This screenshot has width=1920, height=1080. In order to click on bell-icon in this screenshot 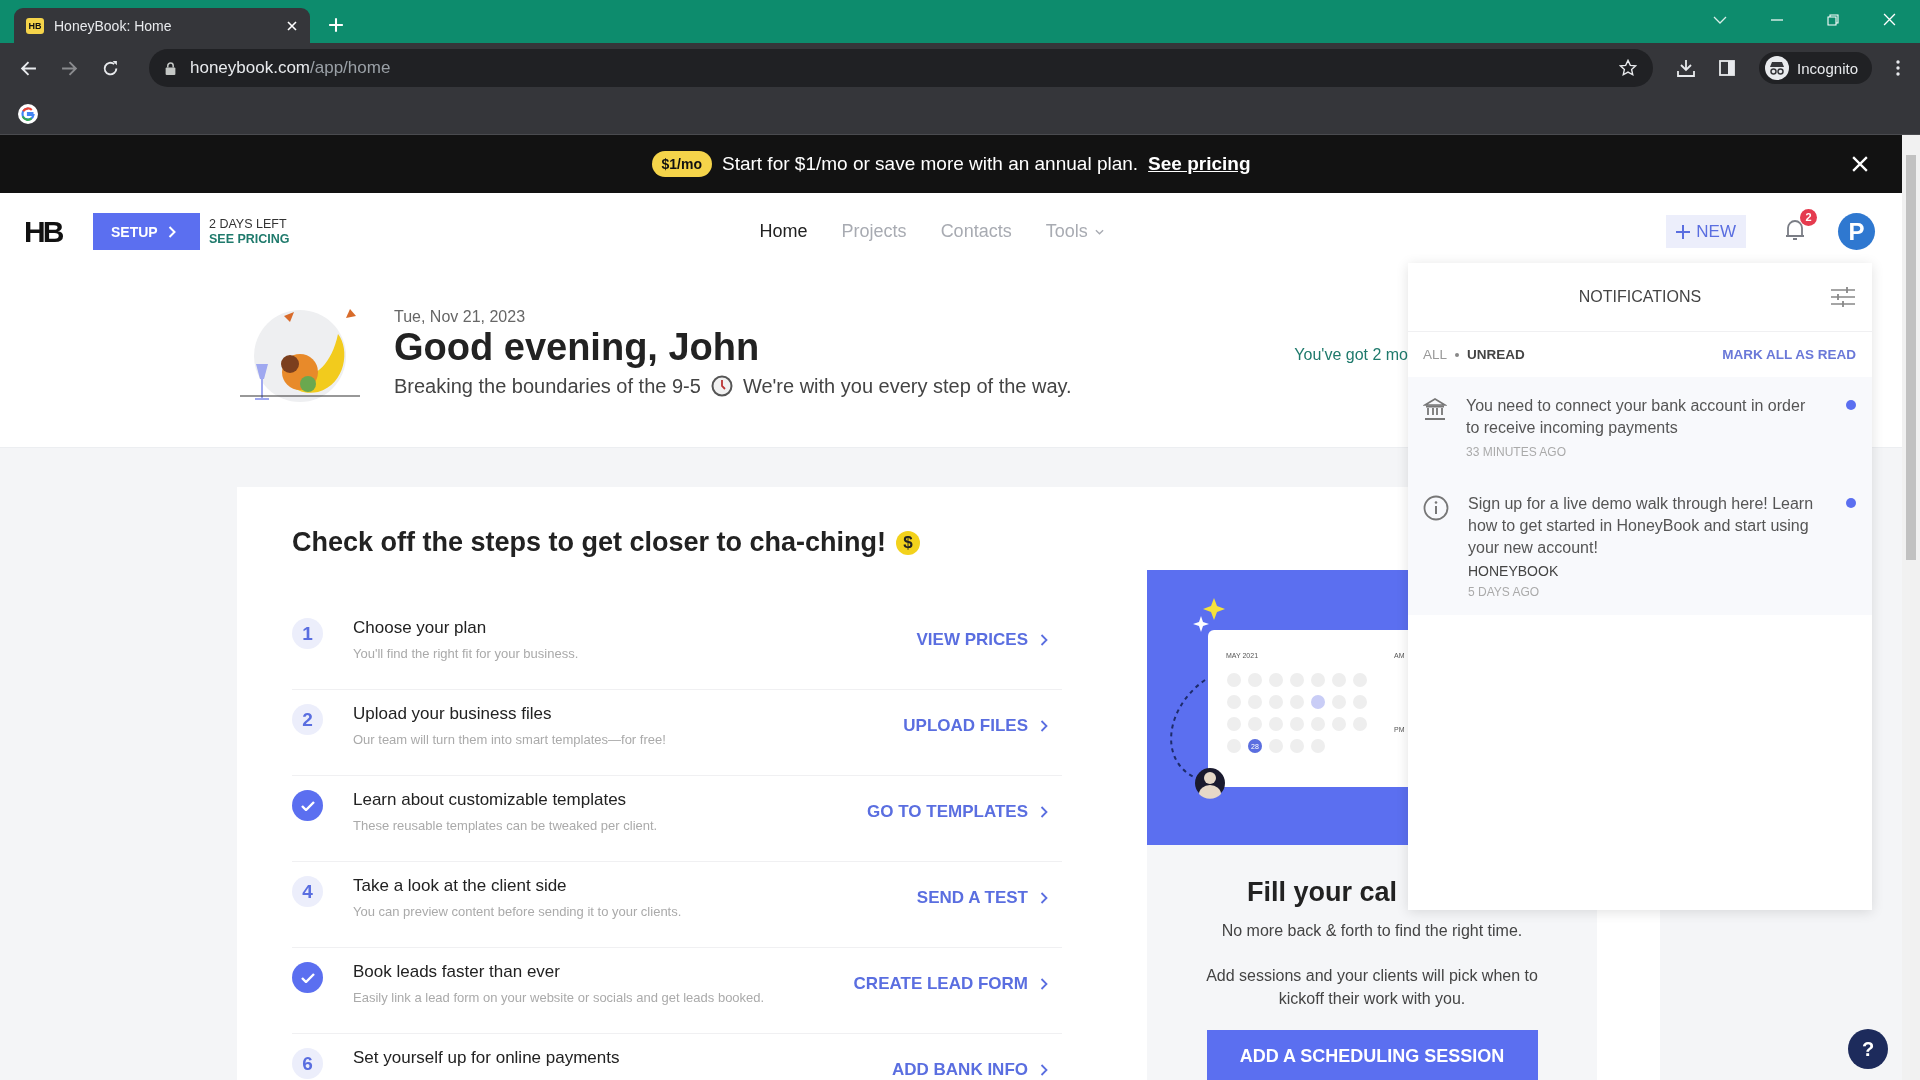, I will do `click(1795, 229)`.